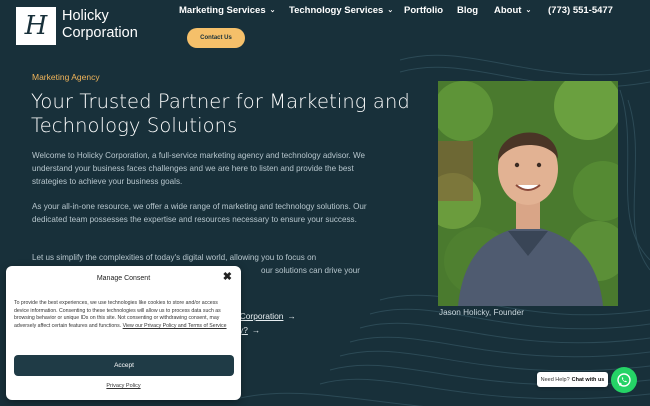  I want to click on whatsapp-button, so click(624, 380).